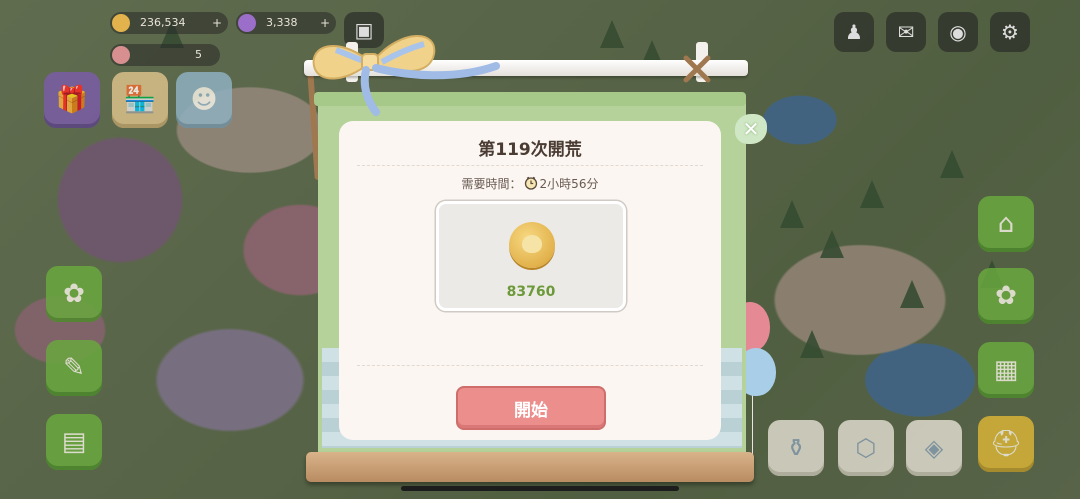 Image resolution: width=1080 pixels, height=499 pixels. I want to click on required-time-row: 需要時間： 2小時56分, so click(530, 183).